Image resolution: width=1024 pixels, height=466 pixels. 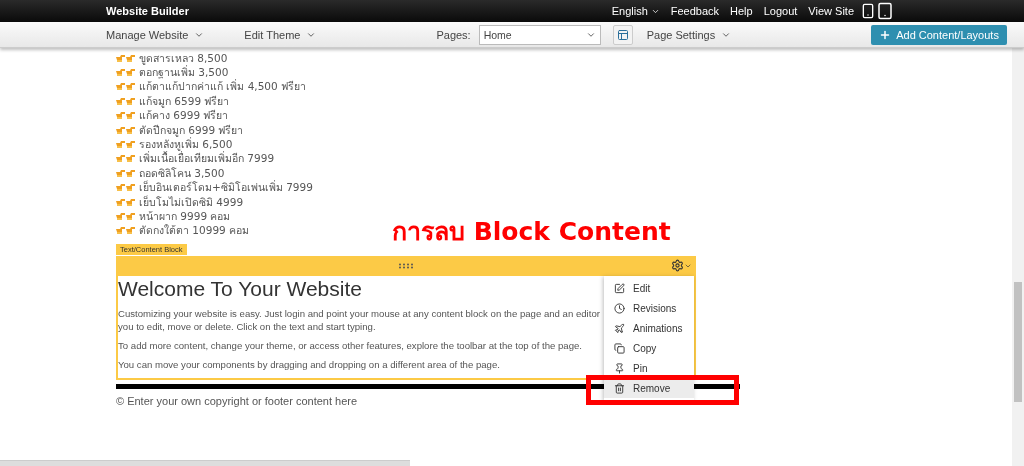 I want to click on toolbar-menu: Manage Website, so click(x=155, y=34).